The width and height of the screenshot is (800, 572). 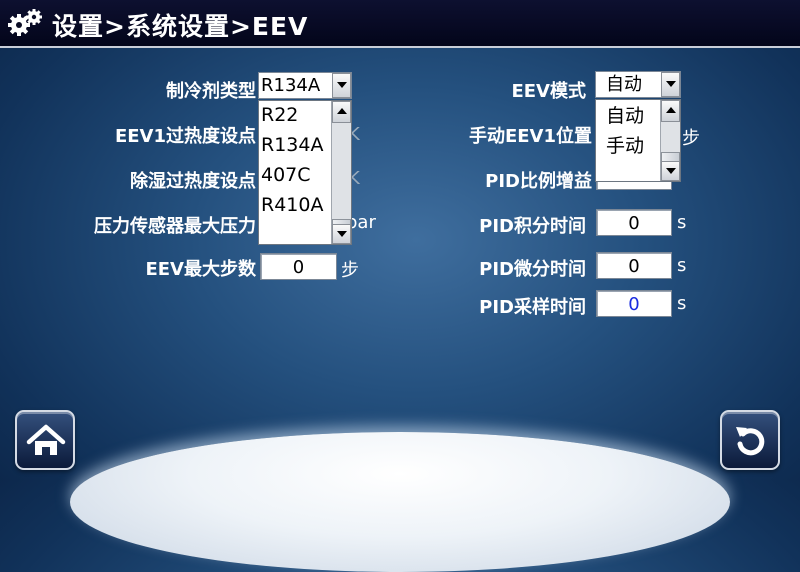 What do you see at coordinates (682, 222) in the screenshot?
I see `pid-integral-unit: s` at bounding box center [682, 222].